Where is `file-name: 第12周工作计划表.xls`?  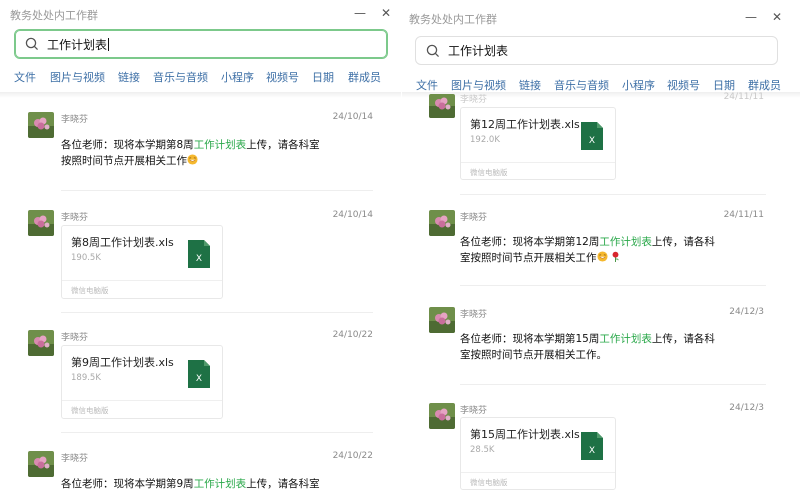
file-name: 第12周工作计划表.xls is located at coordinates (525, 124).